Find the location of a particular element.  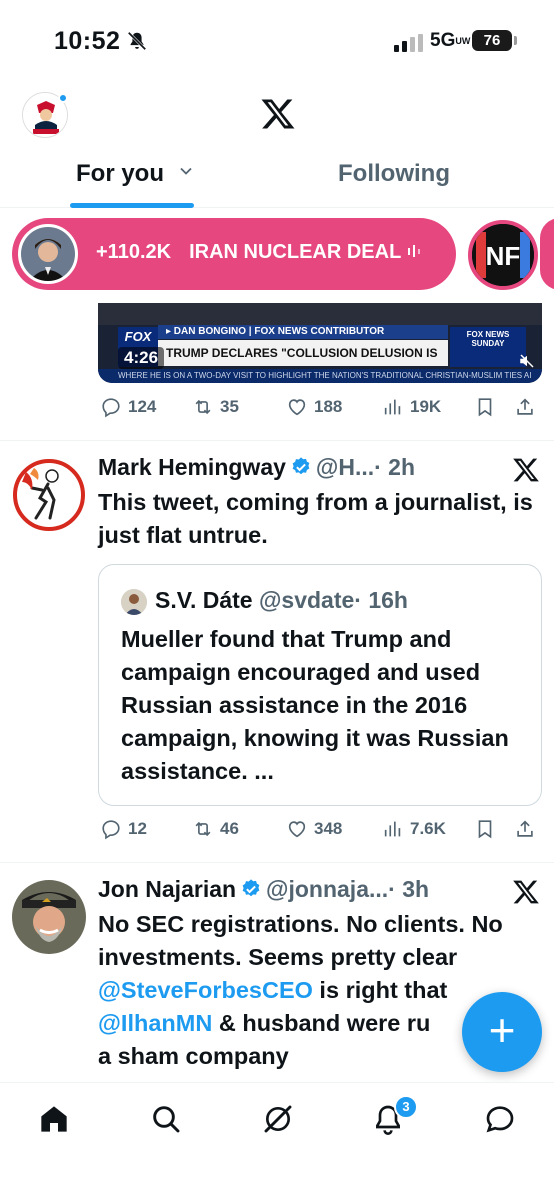

quoted-tweet-header: S.V. Dáte @svdate· 16h is located at coordinates (281, 600).